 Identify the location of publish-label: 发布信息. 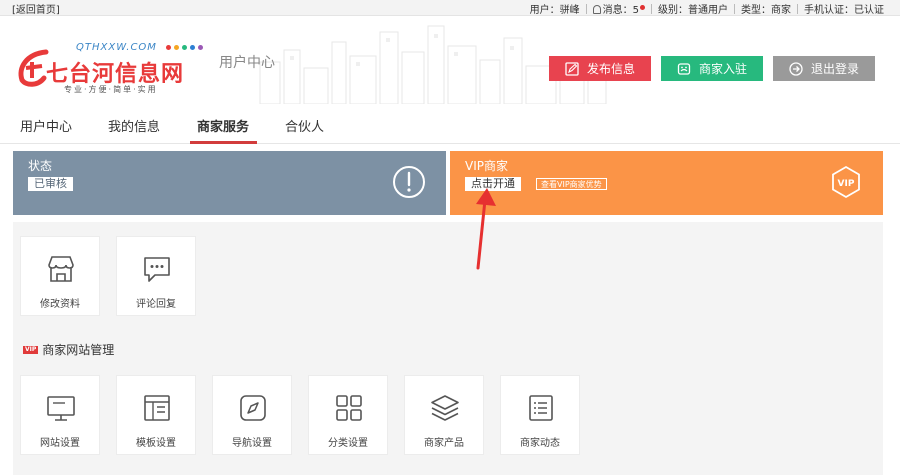
(610, 69).